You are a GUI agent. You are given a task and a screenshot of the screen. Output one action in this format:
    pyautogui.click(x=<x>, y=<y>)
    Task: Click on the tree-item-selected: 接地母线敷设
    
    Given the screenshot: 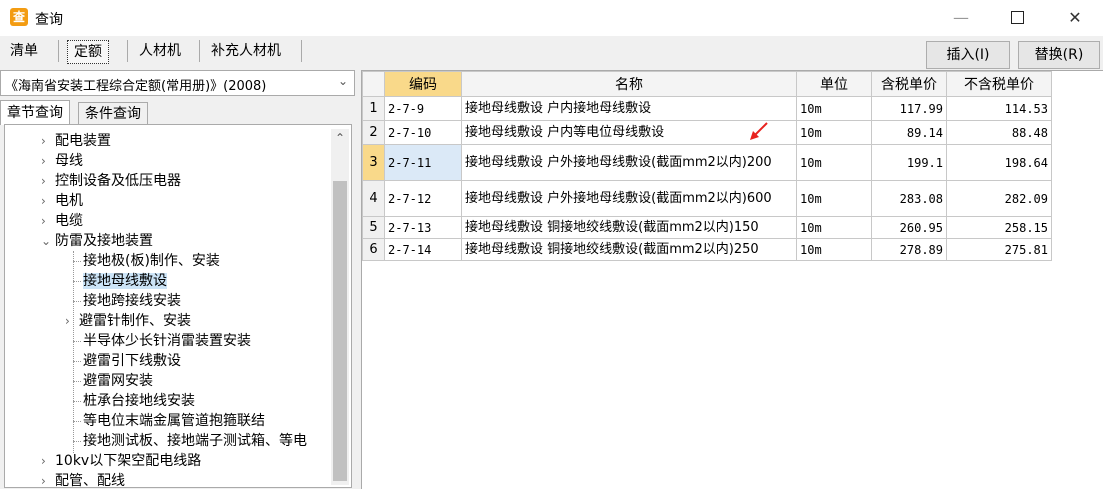 What is the action you would take?
    pyautogui.click(x=125, y=281)
    